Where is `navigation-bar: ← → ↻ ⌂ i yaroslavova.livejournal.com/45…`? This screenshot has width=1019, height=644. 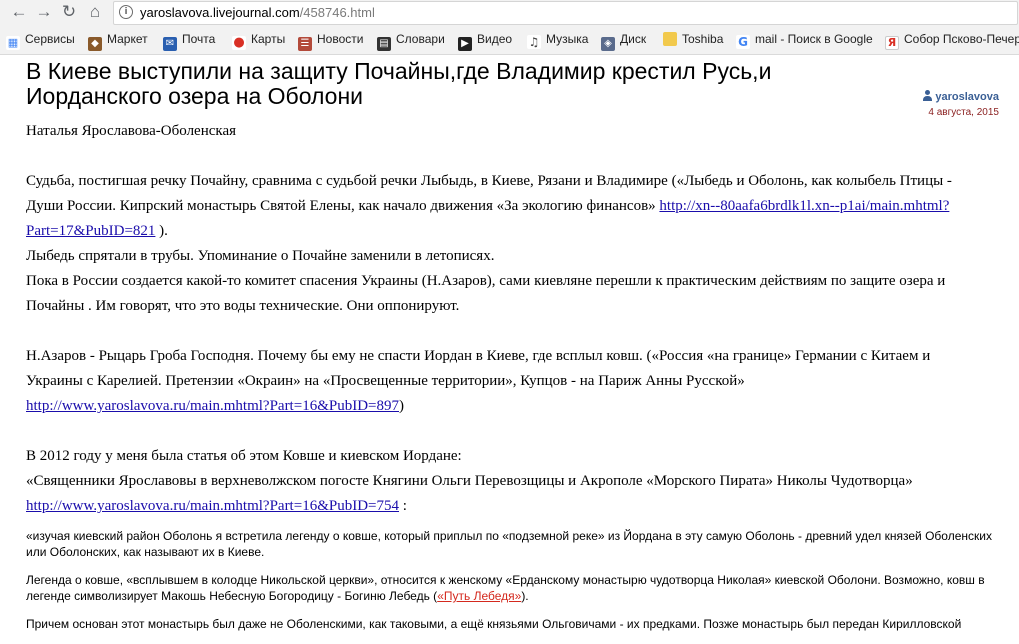
navigation-bar: ← → ↻ ⌂ i yaroslavova.livejournal.com/45… is located at coordinates (509, 12).